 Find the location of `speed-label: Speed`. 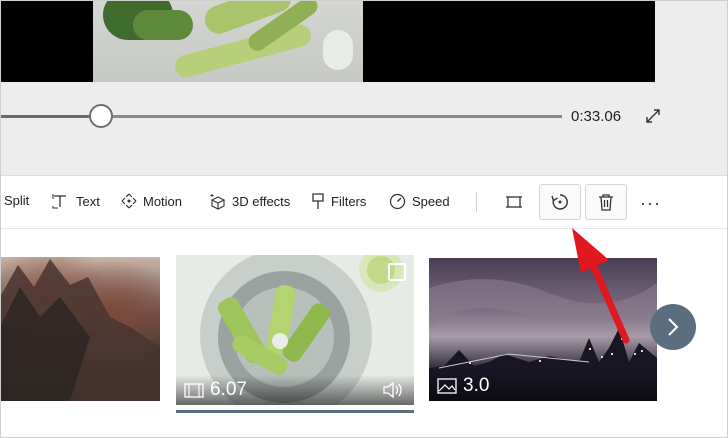

speed-label: Speed is located at coordinates (431, 201).